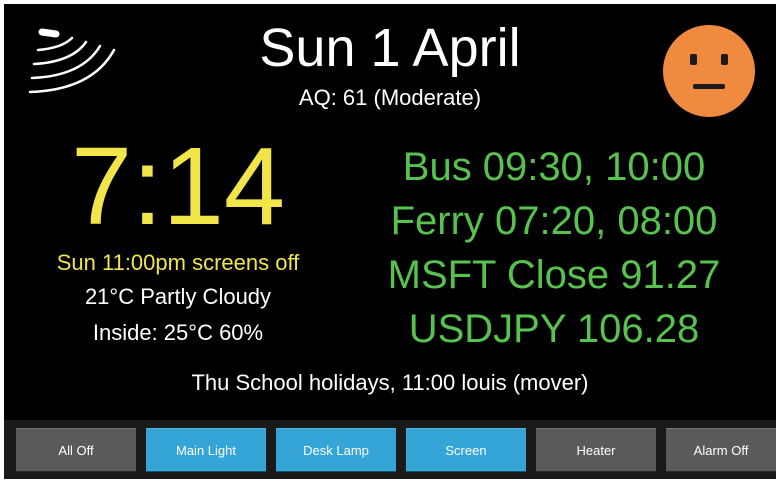  Describe the element at coordinates (466, 450) in the screenshot. I see `screen-button: Screen` at that location.